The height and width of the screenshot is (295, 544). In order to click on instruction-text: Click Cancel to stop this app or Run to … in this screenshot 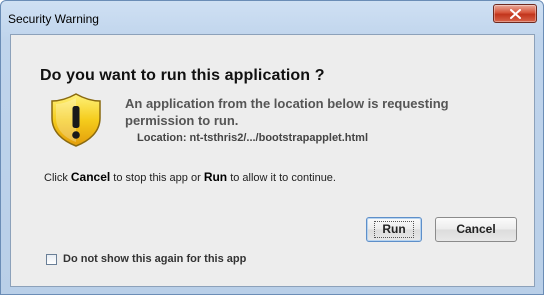, I will do `click(190, 177)`.